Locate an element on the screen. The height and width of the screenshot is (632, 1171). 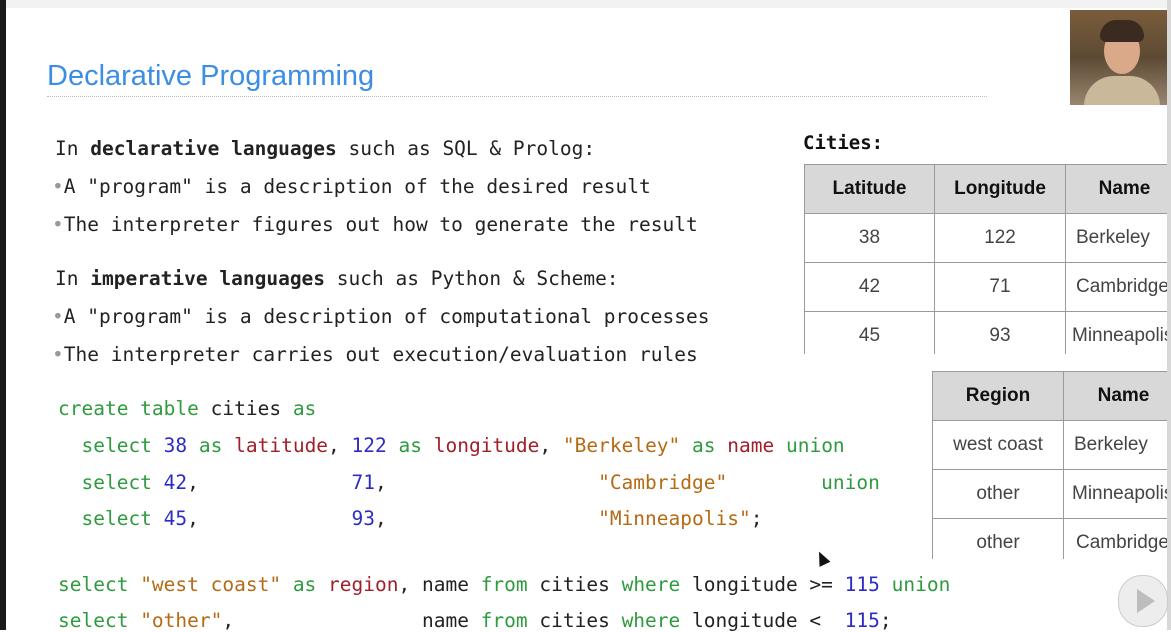
window-top-bar is located at coordinates (585, 4).